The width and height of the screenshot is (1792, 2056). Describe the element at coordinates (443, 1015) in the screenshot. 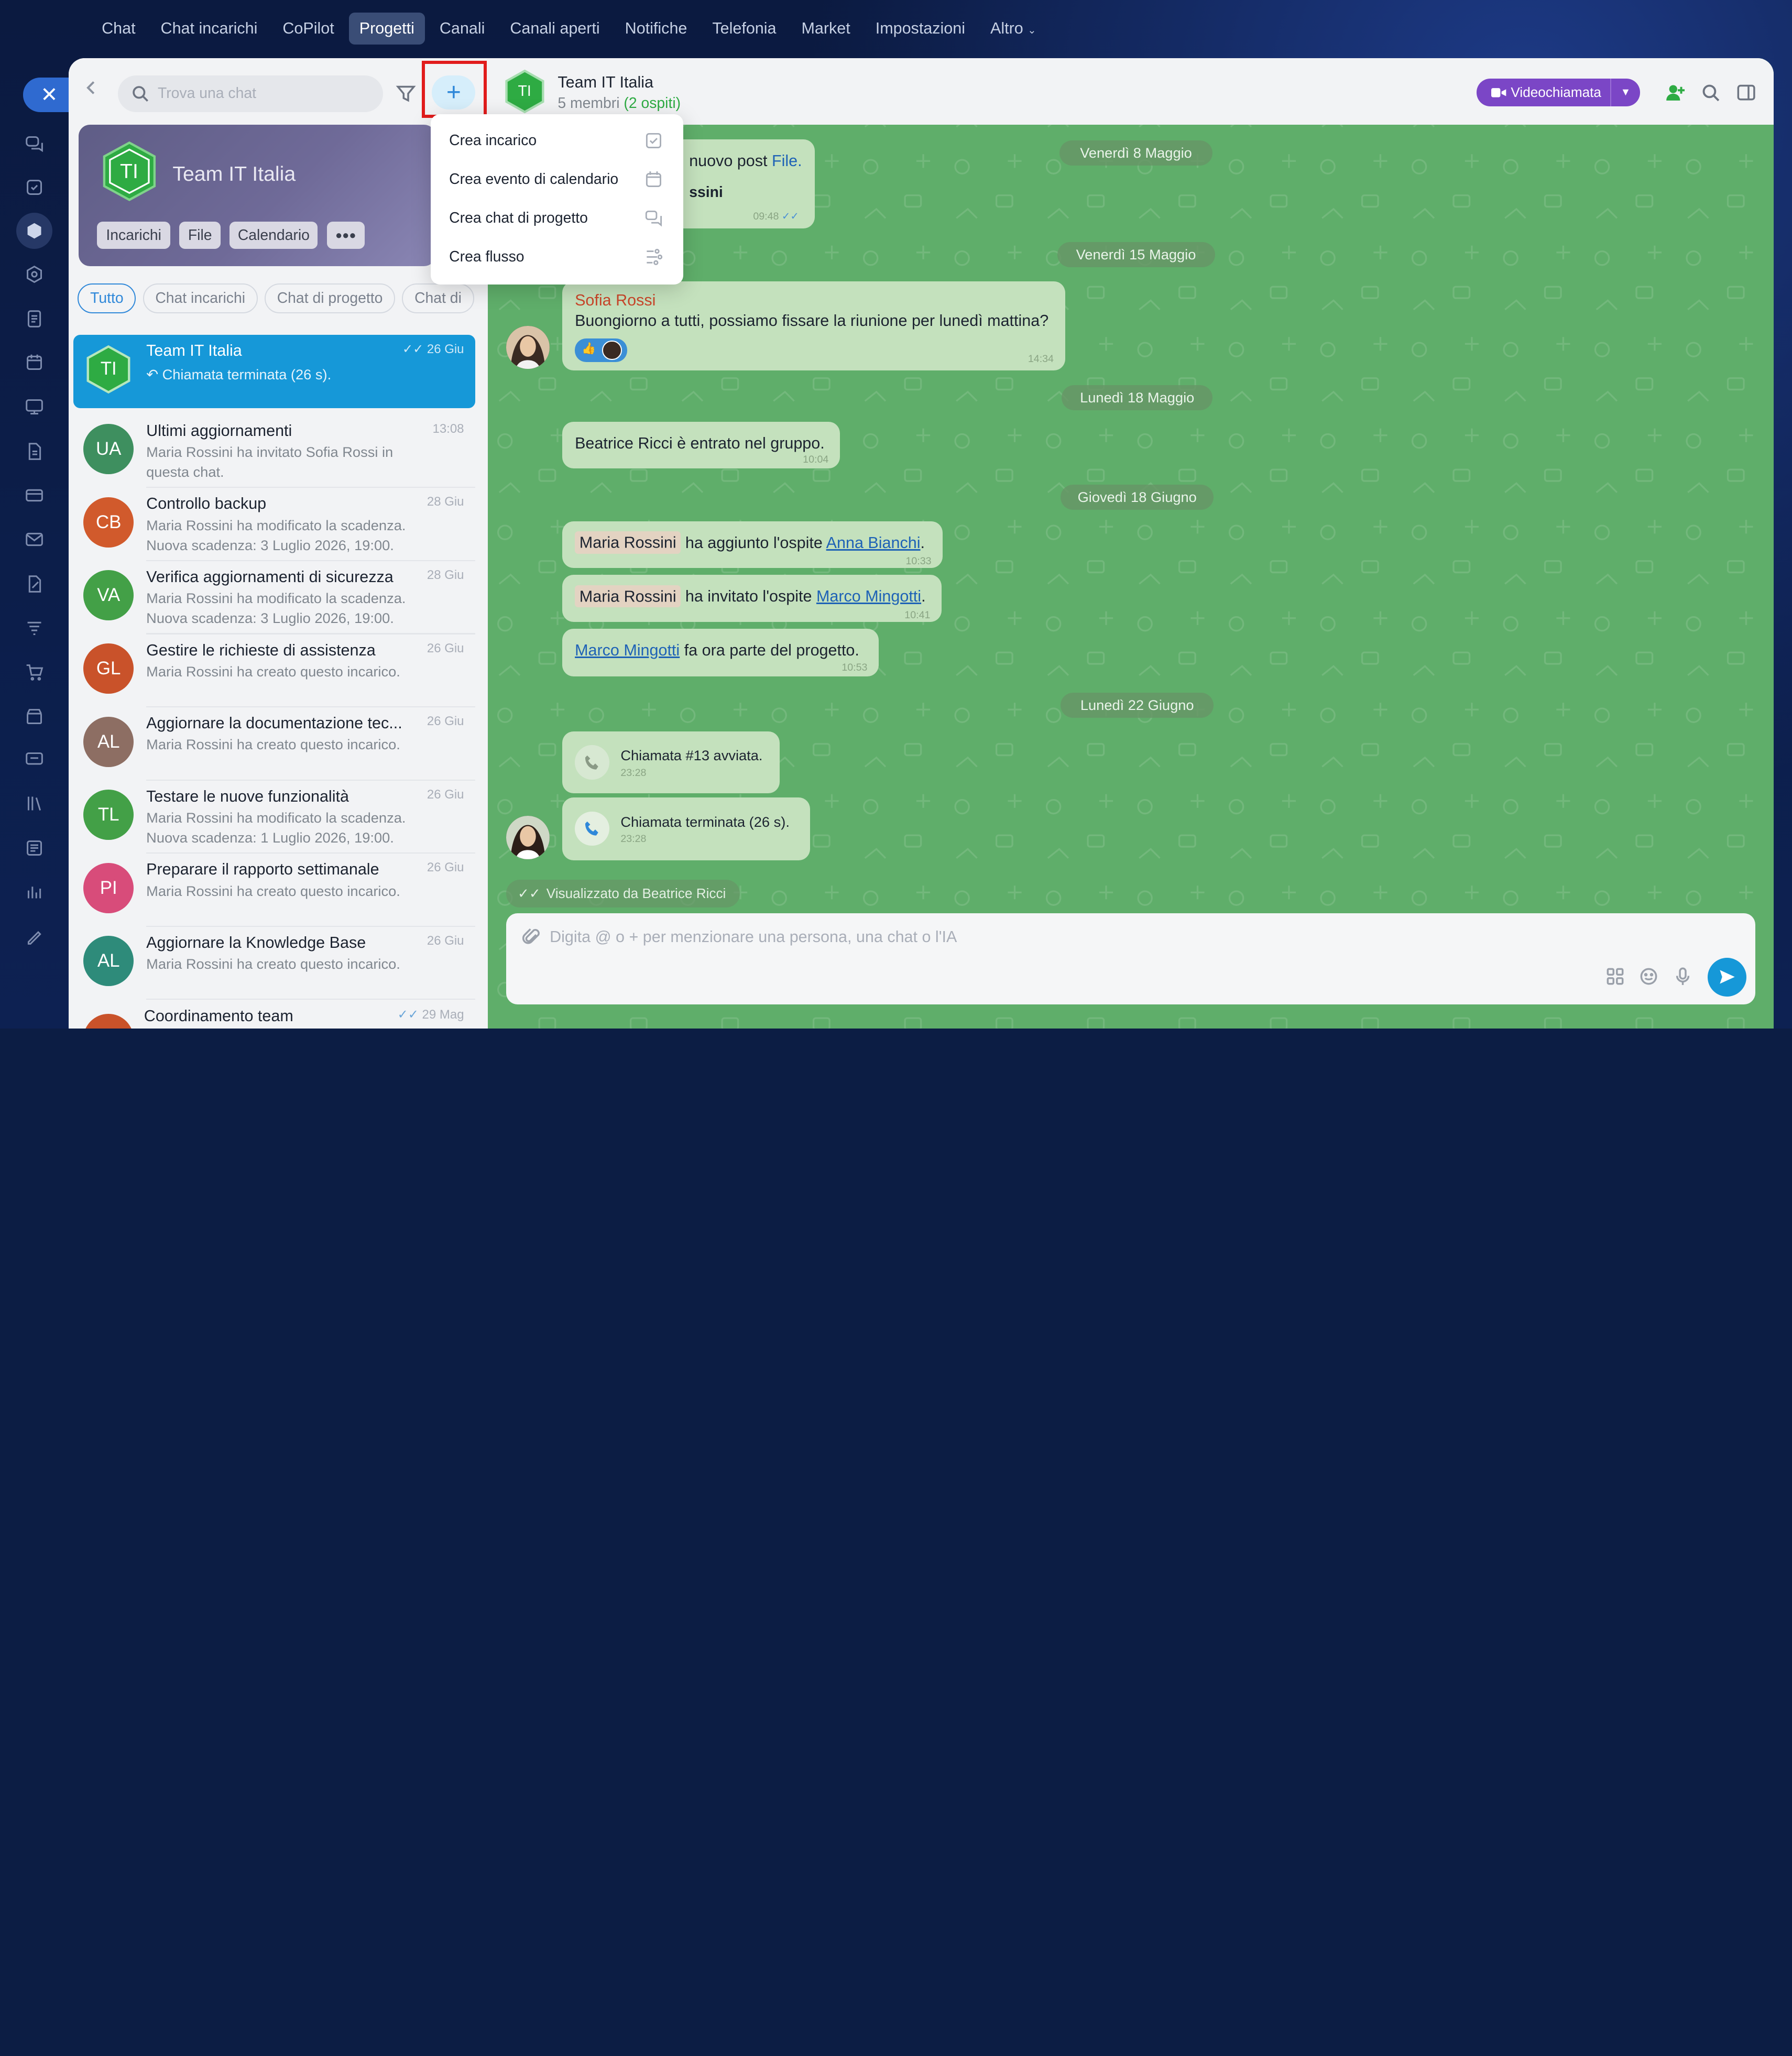

I see `chat-time-label: 29 Mag` at that location.